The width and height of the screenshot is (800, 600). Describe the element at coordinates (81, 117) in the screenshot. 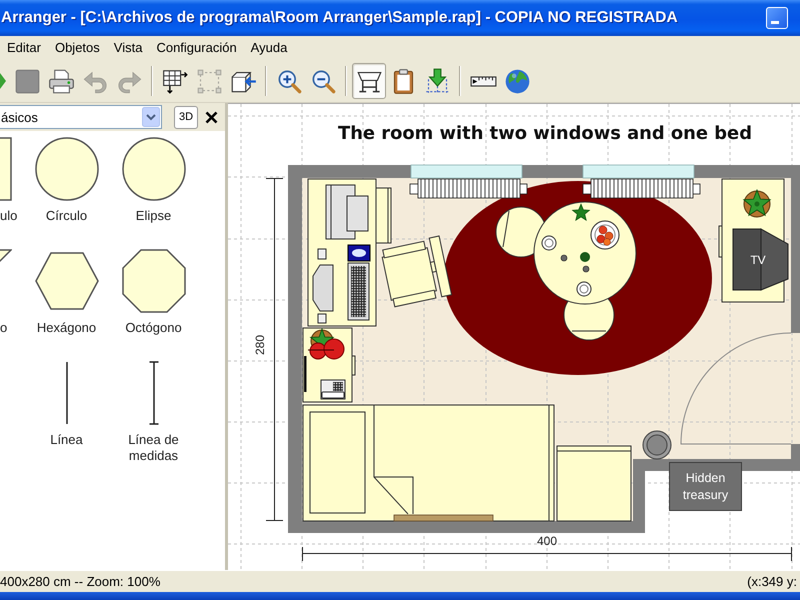

I see `category-dropdown: ásicos` at that location.